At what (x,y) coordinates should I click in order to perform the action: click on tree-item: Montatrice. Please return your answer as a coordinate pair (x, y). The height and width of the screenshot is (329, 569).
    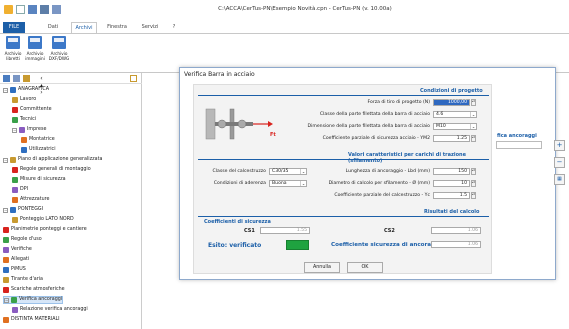
    Looking at the image, I should click on (38, 140).